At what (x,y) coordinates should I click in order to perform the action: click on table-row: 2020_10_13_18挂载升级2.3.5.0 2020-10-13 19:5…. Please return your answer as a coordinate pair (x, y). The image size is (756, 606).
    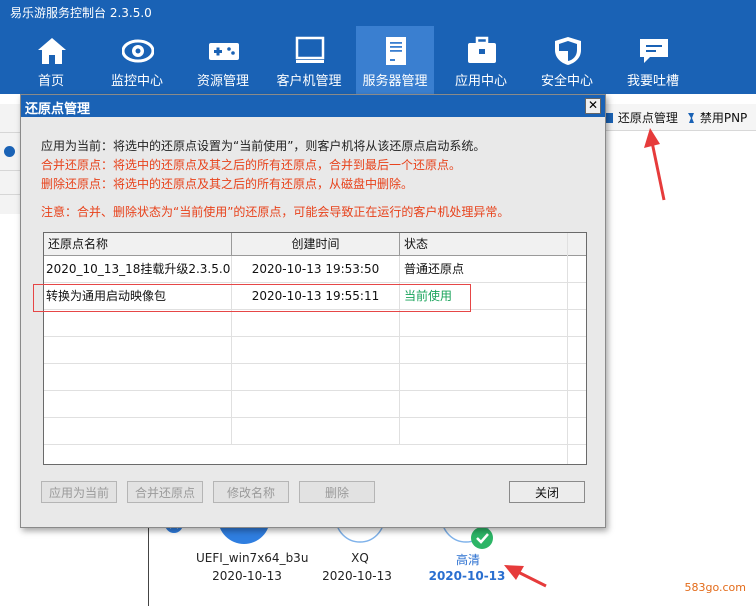
    Looking at the image, I should click on (315, 269).